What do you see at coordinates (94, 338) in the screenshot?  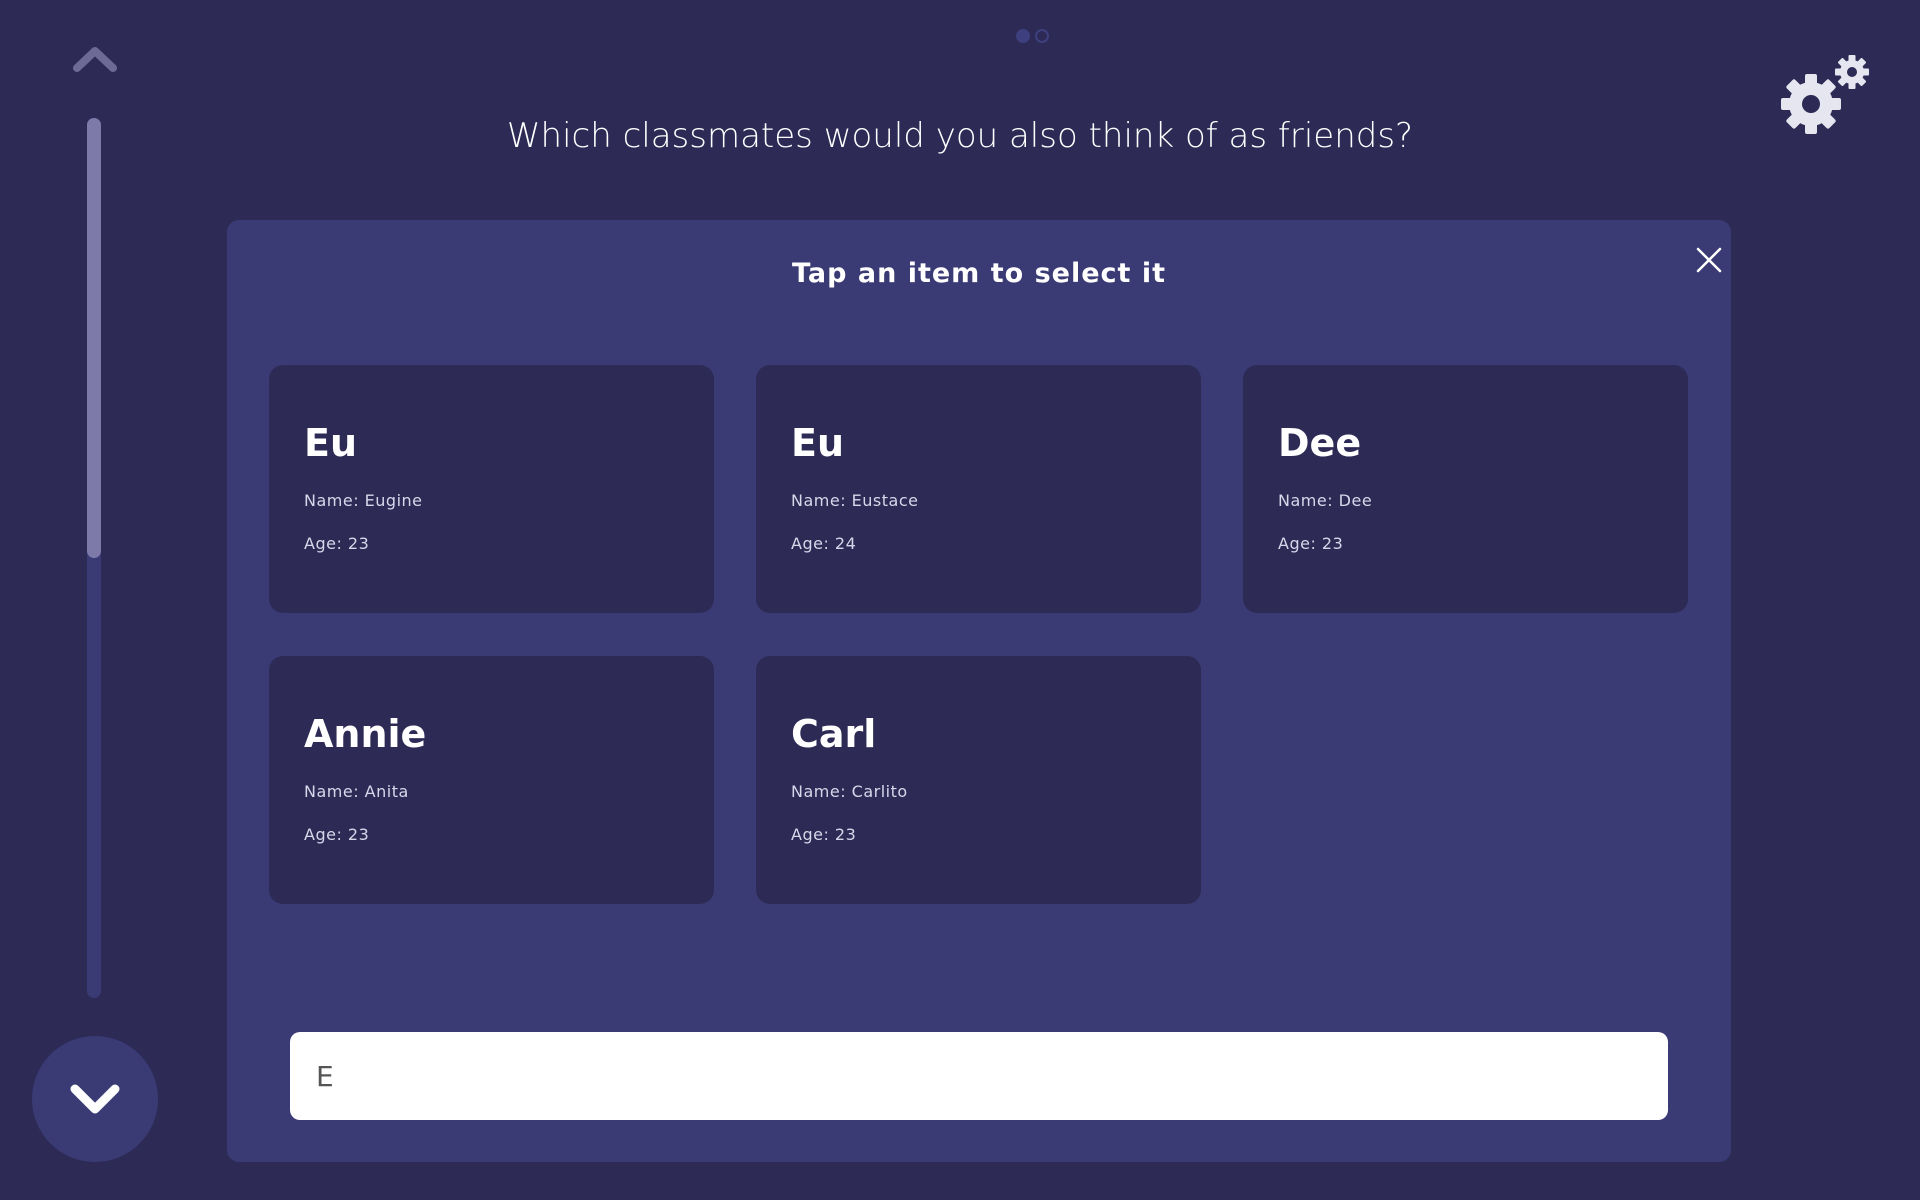 I see `scrollbar-thumb` at bounding box center [94, 338].